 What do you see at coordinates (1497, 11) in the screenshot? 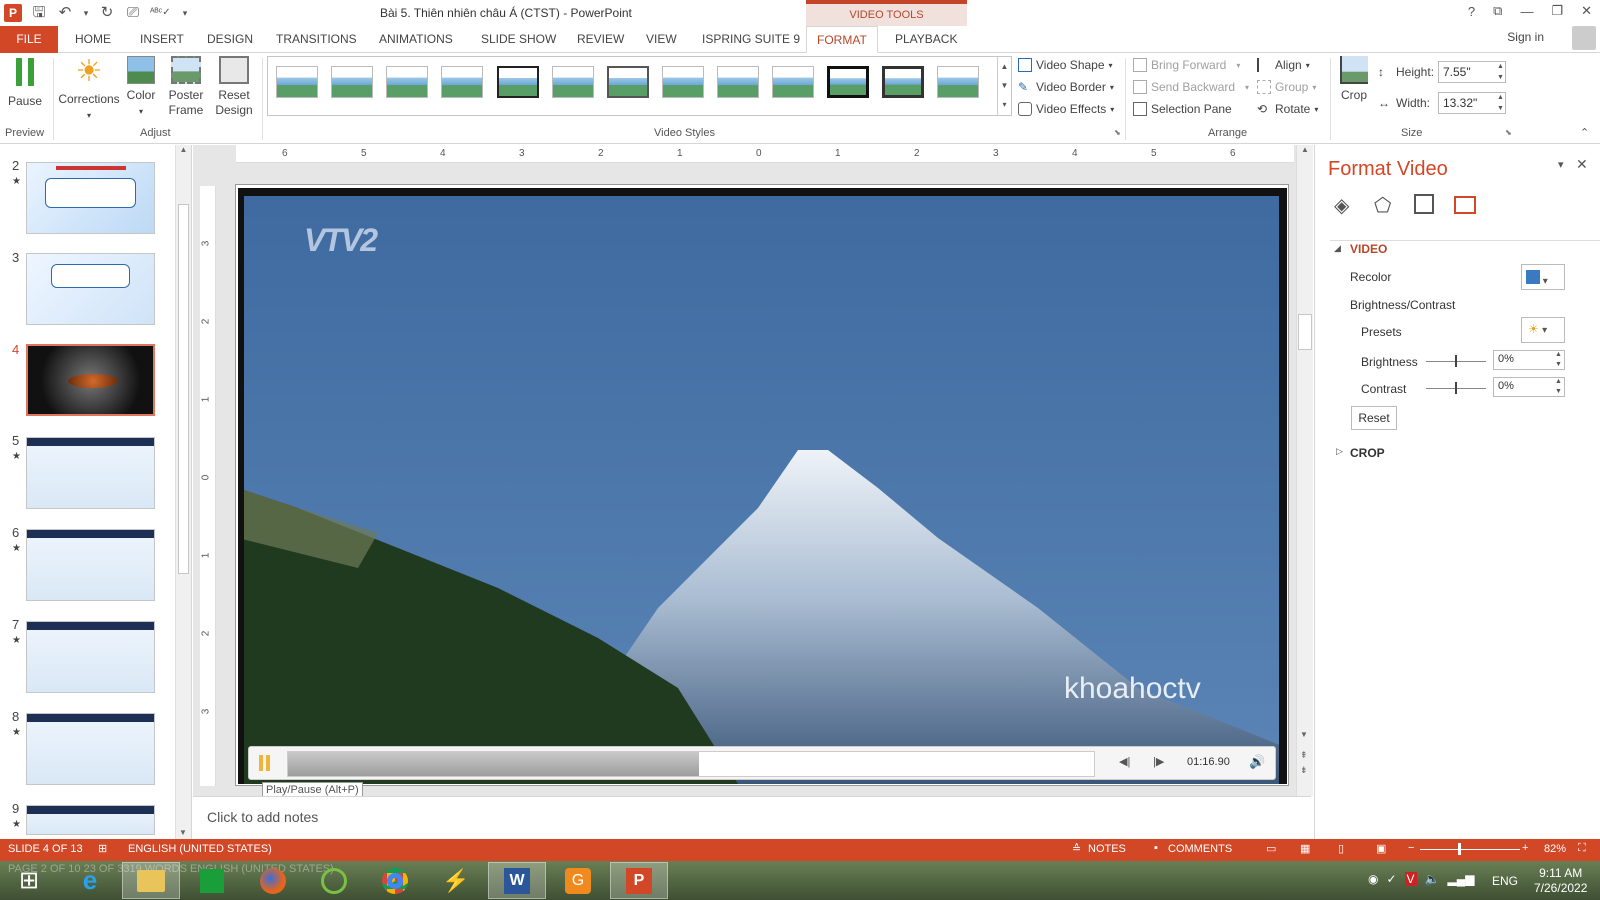
I see `ribbon-display-options-icon: ⧉` at bounding box center [1497, 11].